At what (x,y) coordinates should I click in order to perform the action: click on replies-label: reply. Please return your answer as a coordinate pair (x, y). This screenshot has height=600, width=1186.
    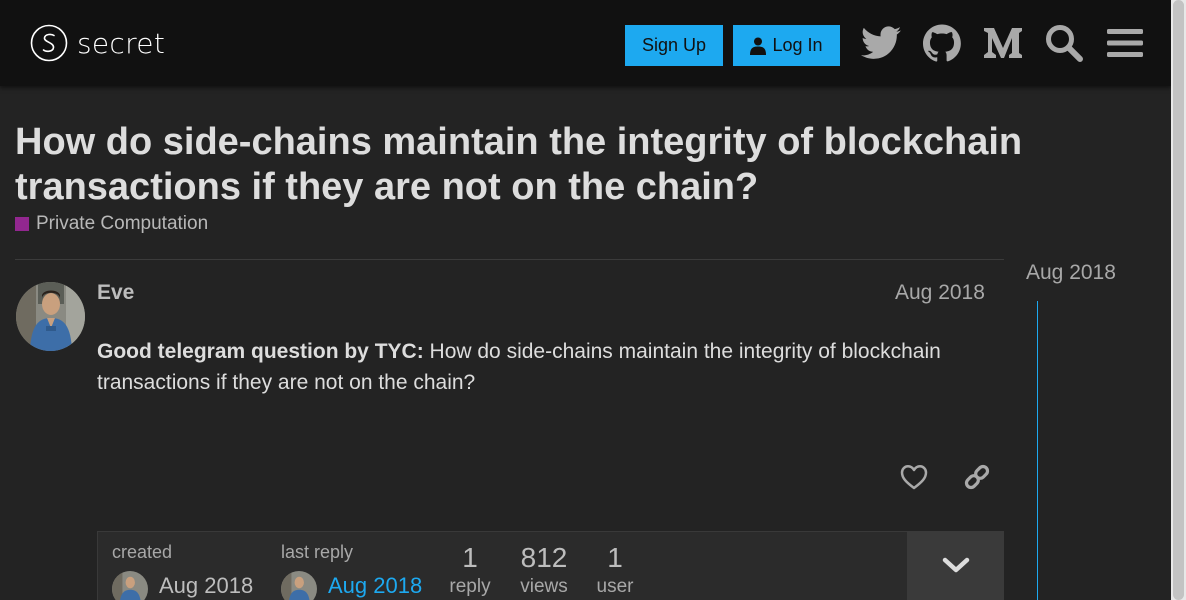
    Looking at the image, I should click on (470, 586).